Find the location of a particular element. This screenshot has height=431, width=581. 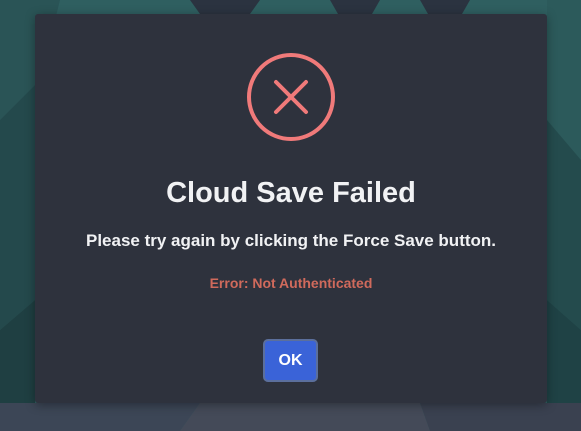

dialog-title: Cloud Save Failed is located at coordinates (291, 193).